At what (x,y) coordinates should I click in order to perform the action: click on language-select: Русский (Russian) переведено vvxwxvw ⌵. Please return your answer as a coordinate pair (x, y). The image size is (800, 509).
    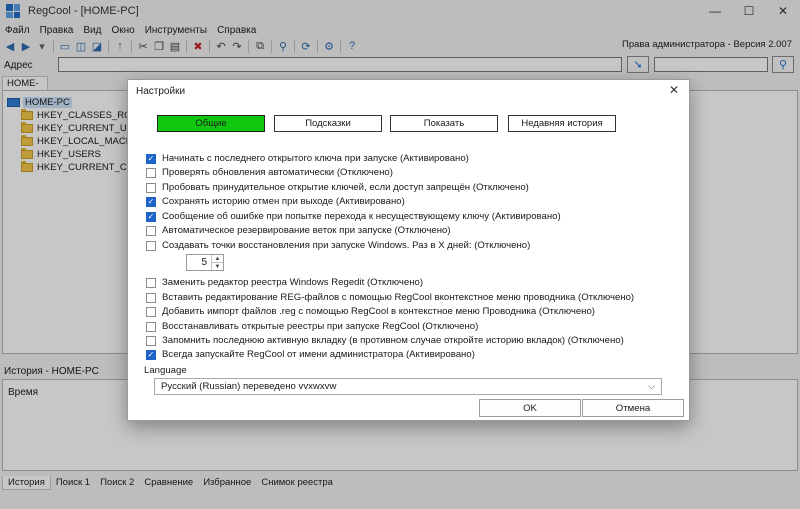
    Looking at the image, I should click on (408, 386).